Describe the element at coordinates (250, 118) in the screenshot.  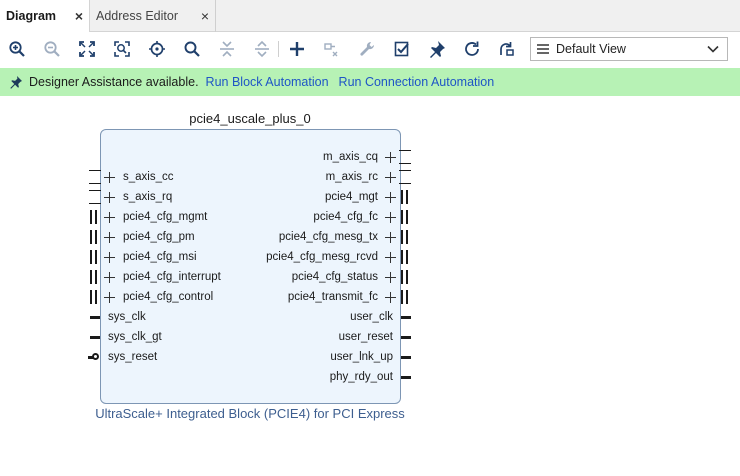
I see `block-instance-name: pcie4_uscale_plus_0` at that location.